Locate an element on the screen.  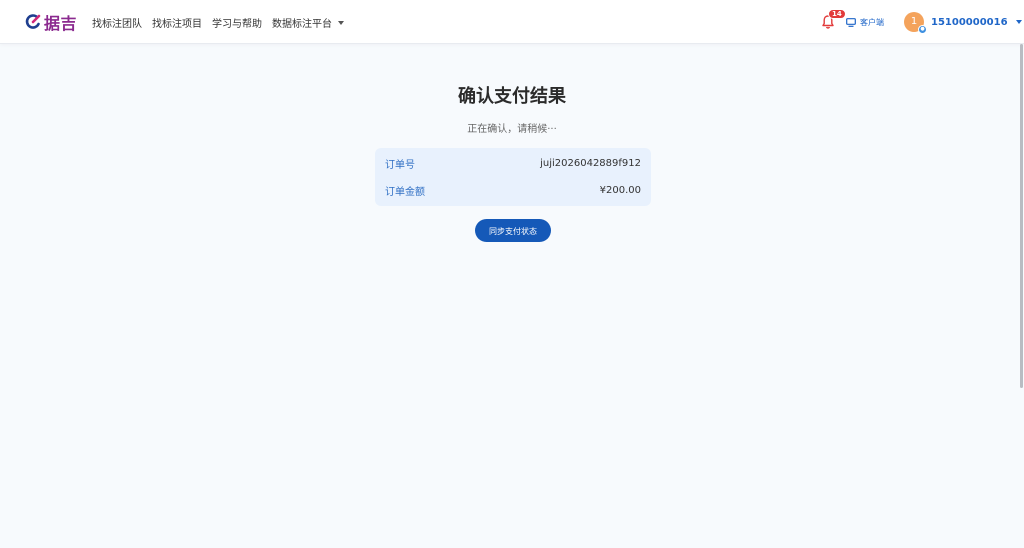
nav-item-learning-help: 学习与帮助 is located at coordinates (237, 22).